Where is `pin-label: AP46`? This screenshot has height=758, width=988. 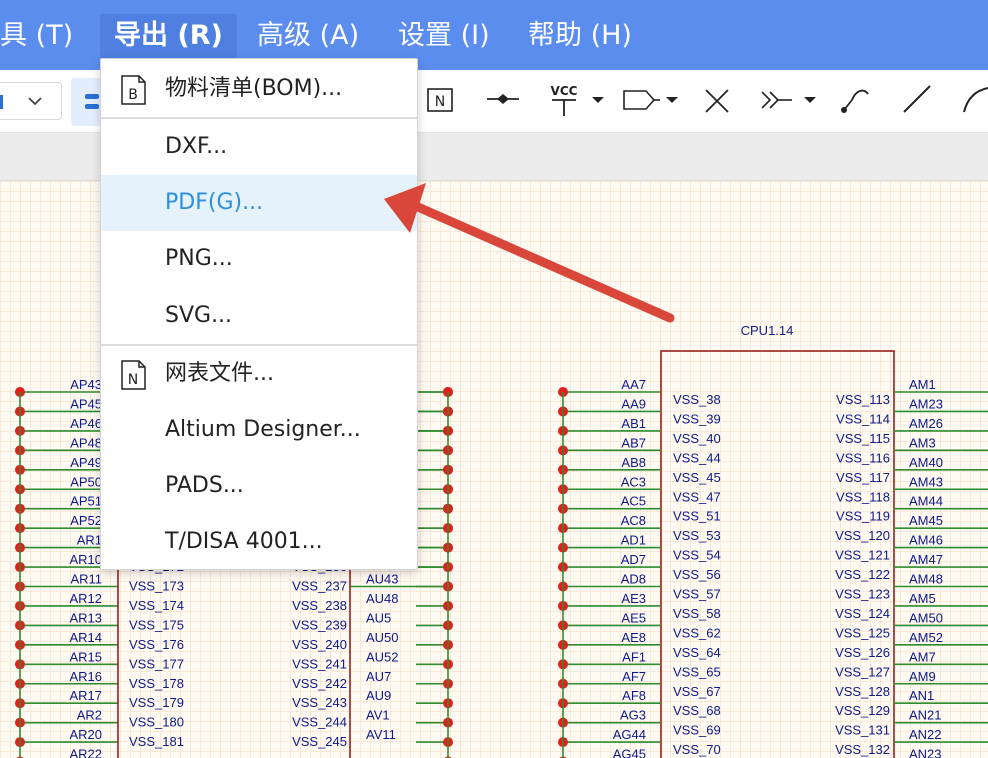 pin-label: AP46 is located at coordinates (86, 423).